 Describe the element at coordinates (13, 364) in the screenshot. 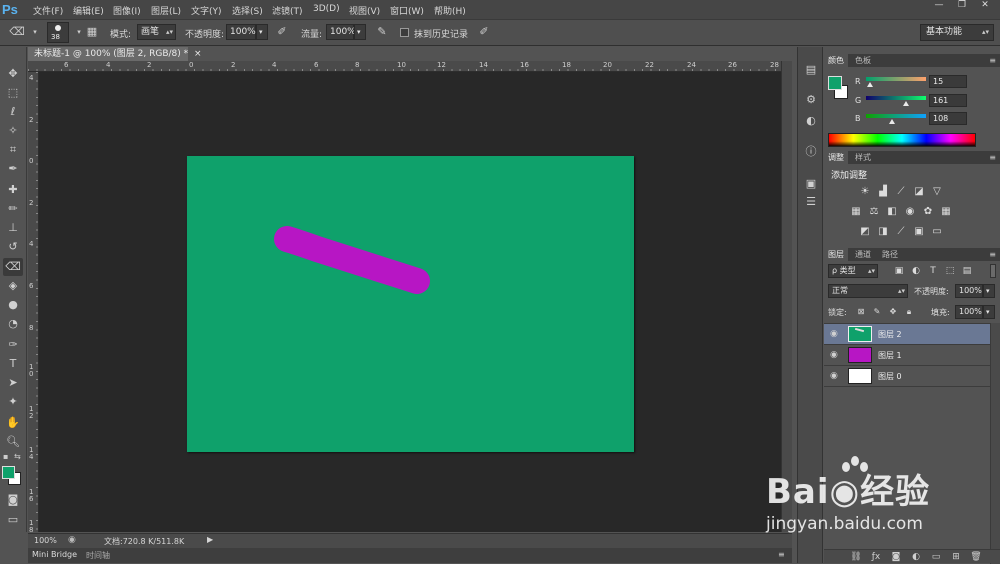

I see `type-tool-icon: T` at that location.